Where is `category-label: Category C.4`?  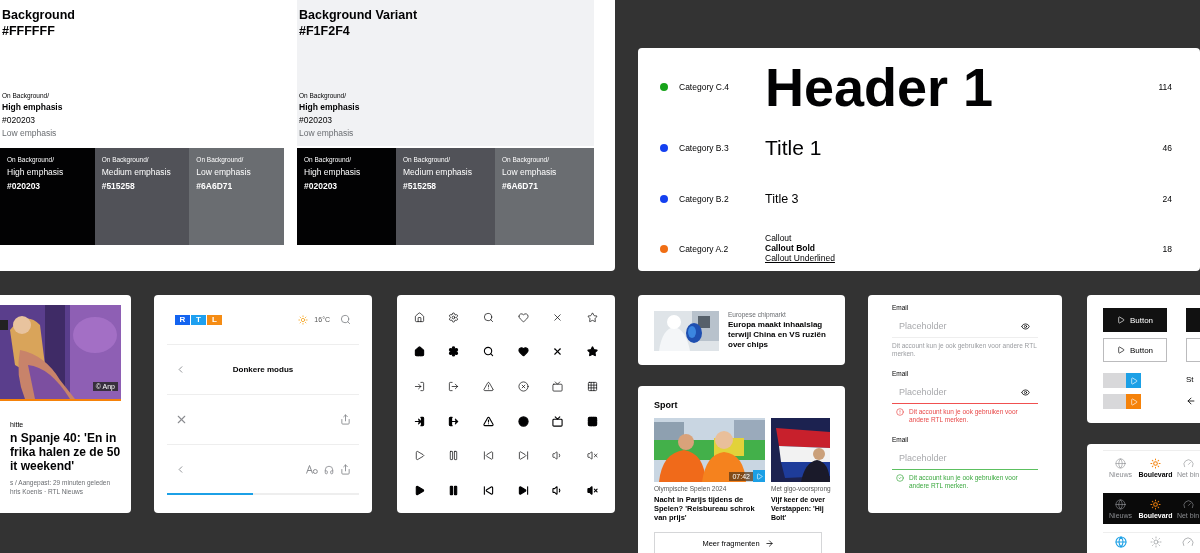 category-label: Category C.4 is located at coordinates (704, 87).